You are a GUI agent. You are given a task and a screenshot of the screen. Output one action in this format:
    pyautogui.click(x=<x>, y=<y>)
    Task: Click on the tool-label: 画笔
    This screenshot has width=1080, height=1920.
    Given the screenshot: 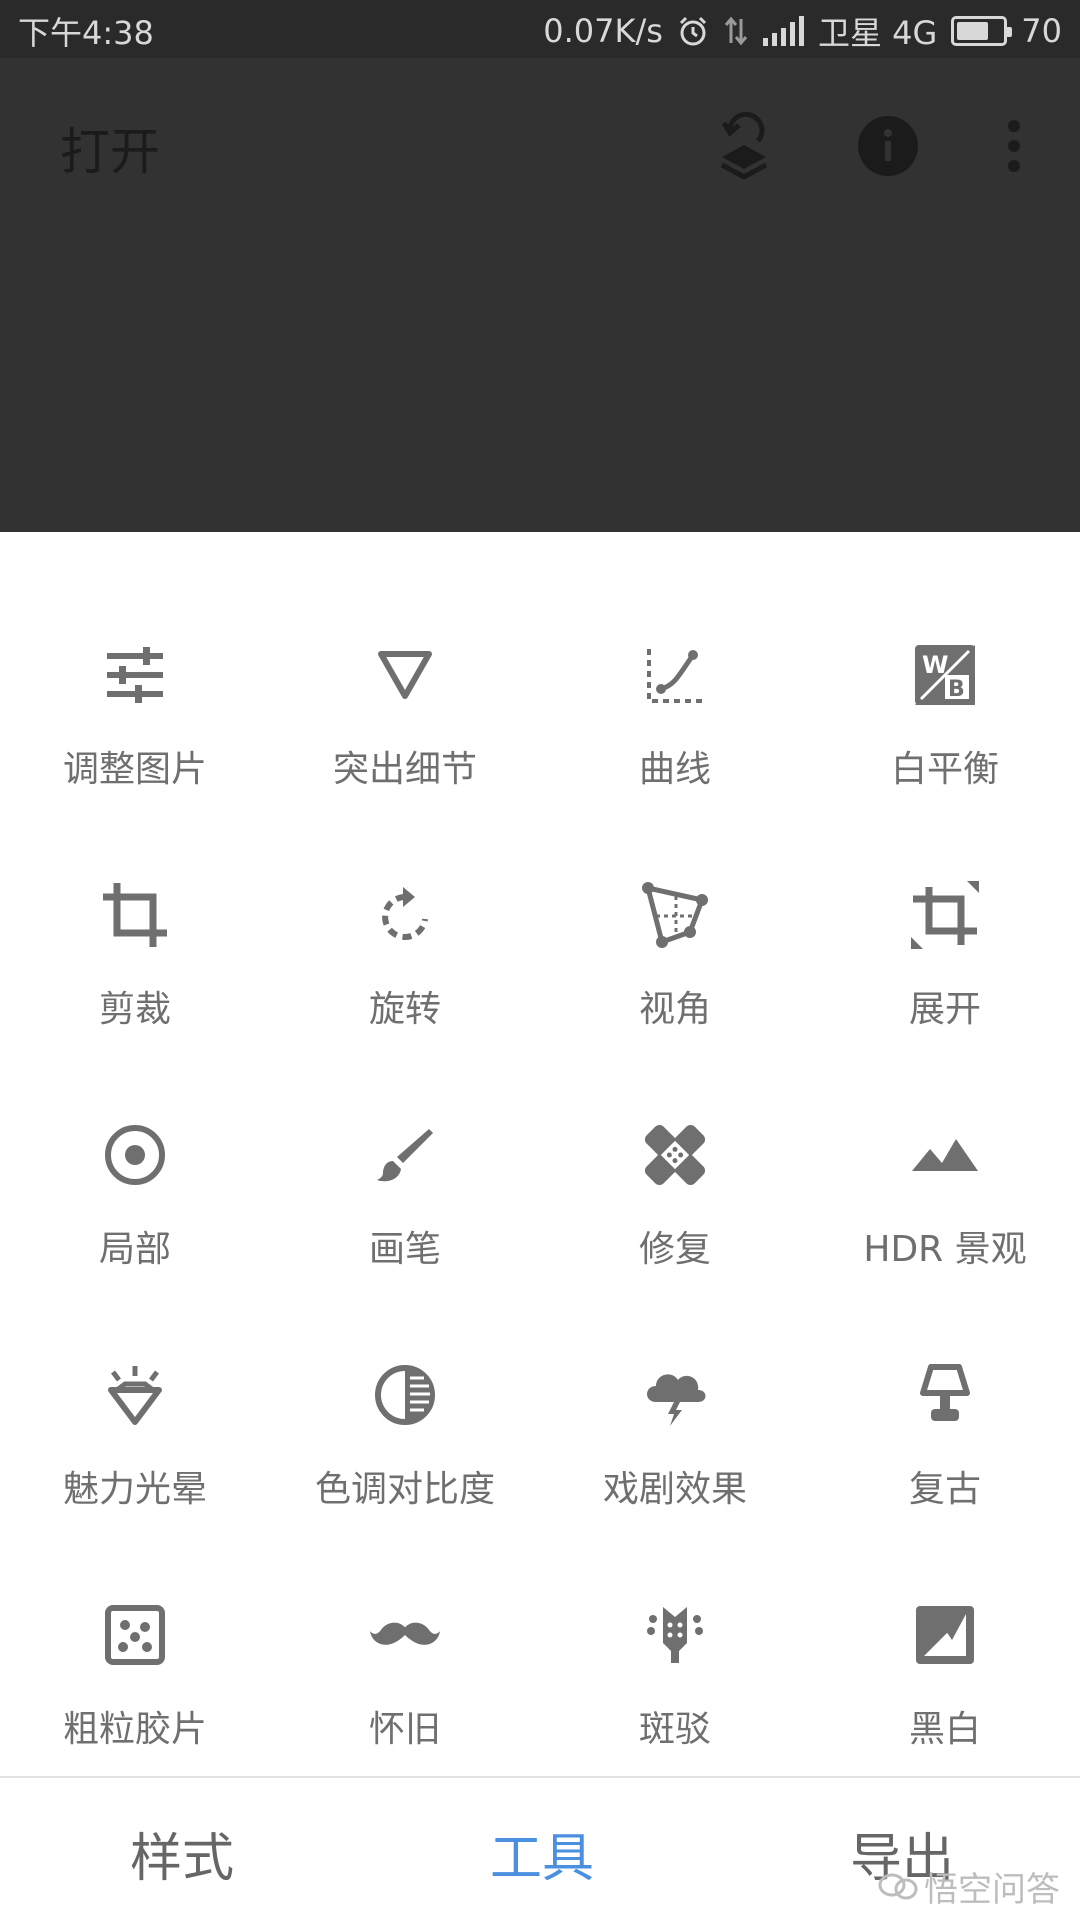 What is the action you would take?
    pyautogui.click(x=404, y=1249)
    